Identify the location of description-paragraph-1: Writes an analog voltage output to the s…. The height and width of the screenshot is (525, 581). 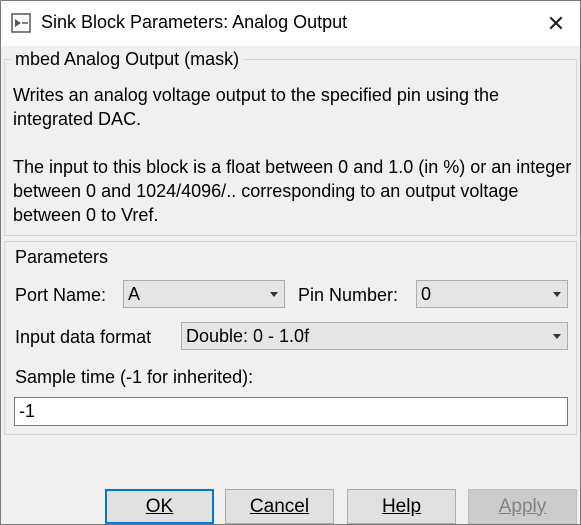
(256, 107).